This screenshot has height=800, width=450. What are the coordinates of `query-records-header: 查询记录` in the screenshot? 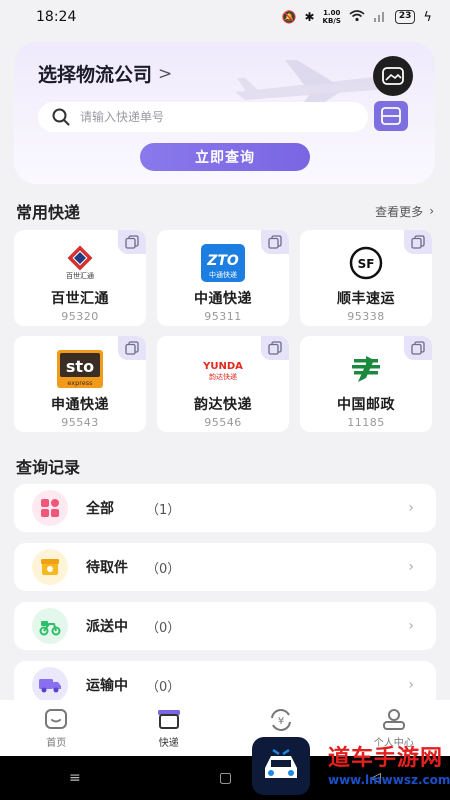 It's located at (225, 466).